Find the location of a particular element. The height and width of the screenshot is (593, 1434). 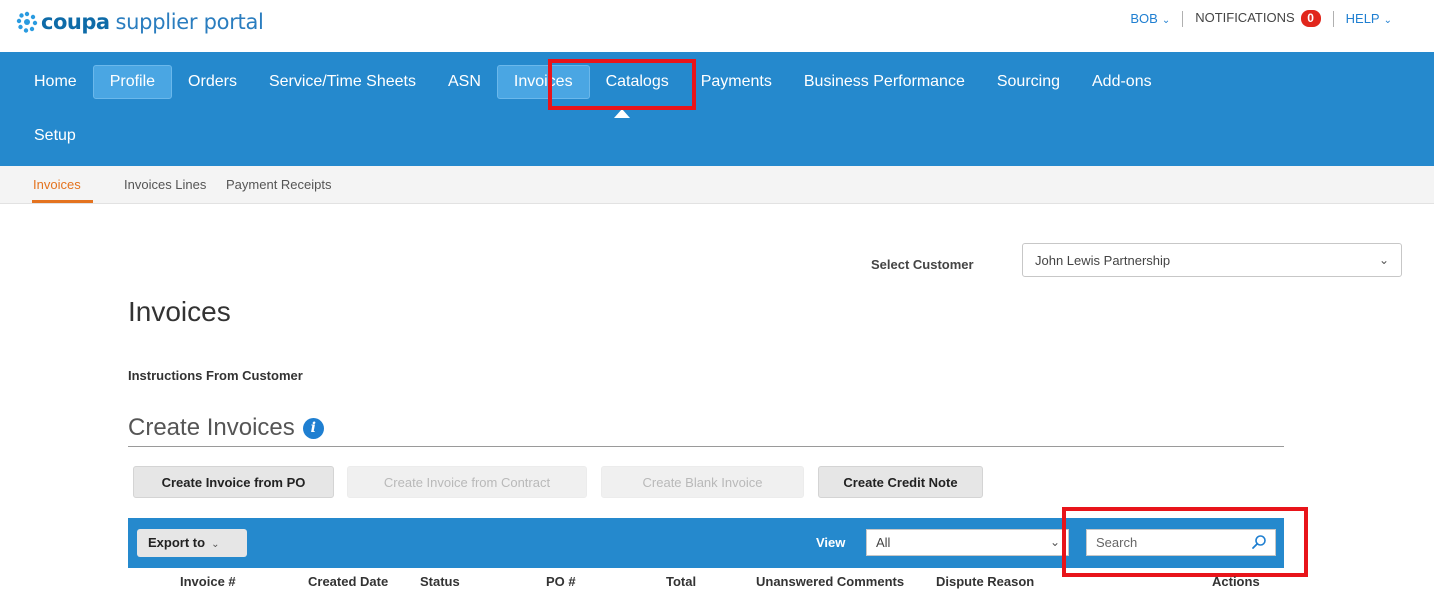

notifications-count-badge: 0 is located at coordinates (1310, 18).